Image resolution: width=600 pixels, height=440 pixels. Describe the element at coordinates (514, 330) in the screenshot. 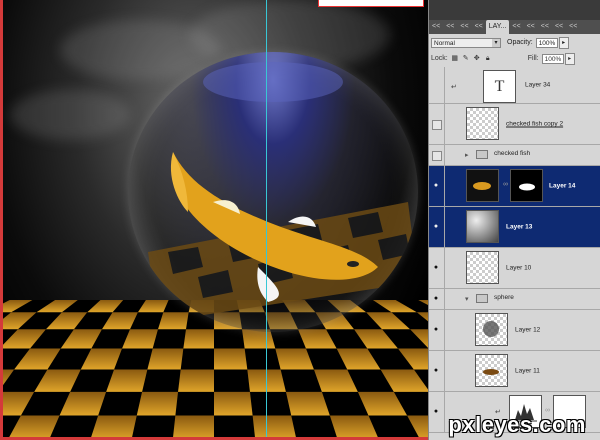

I see `layer-row: ● Layer 12` at that location.